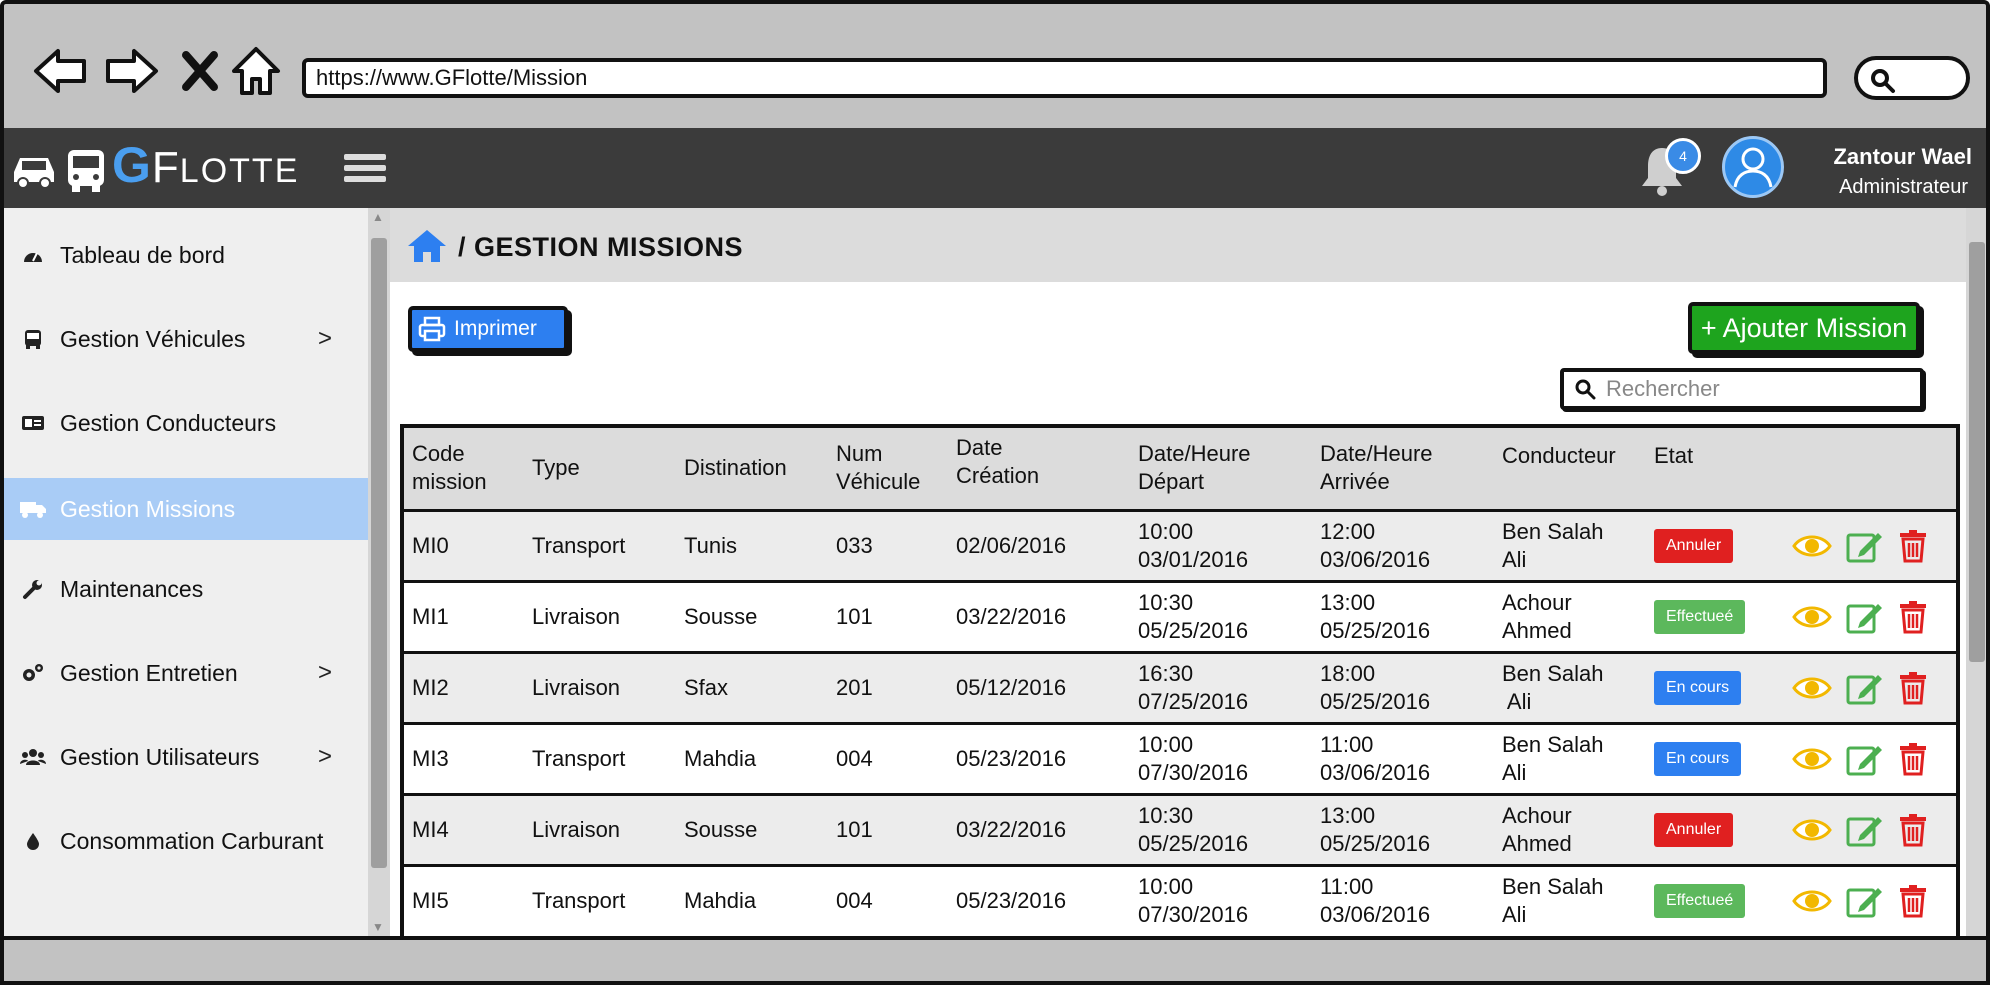  What do you see at coordinates (995, 168) in the screenshot?
I see `app-header: GFLOTTE 4 Zantour Wael Administrateur` at bounding box center [995, 168].